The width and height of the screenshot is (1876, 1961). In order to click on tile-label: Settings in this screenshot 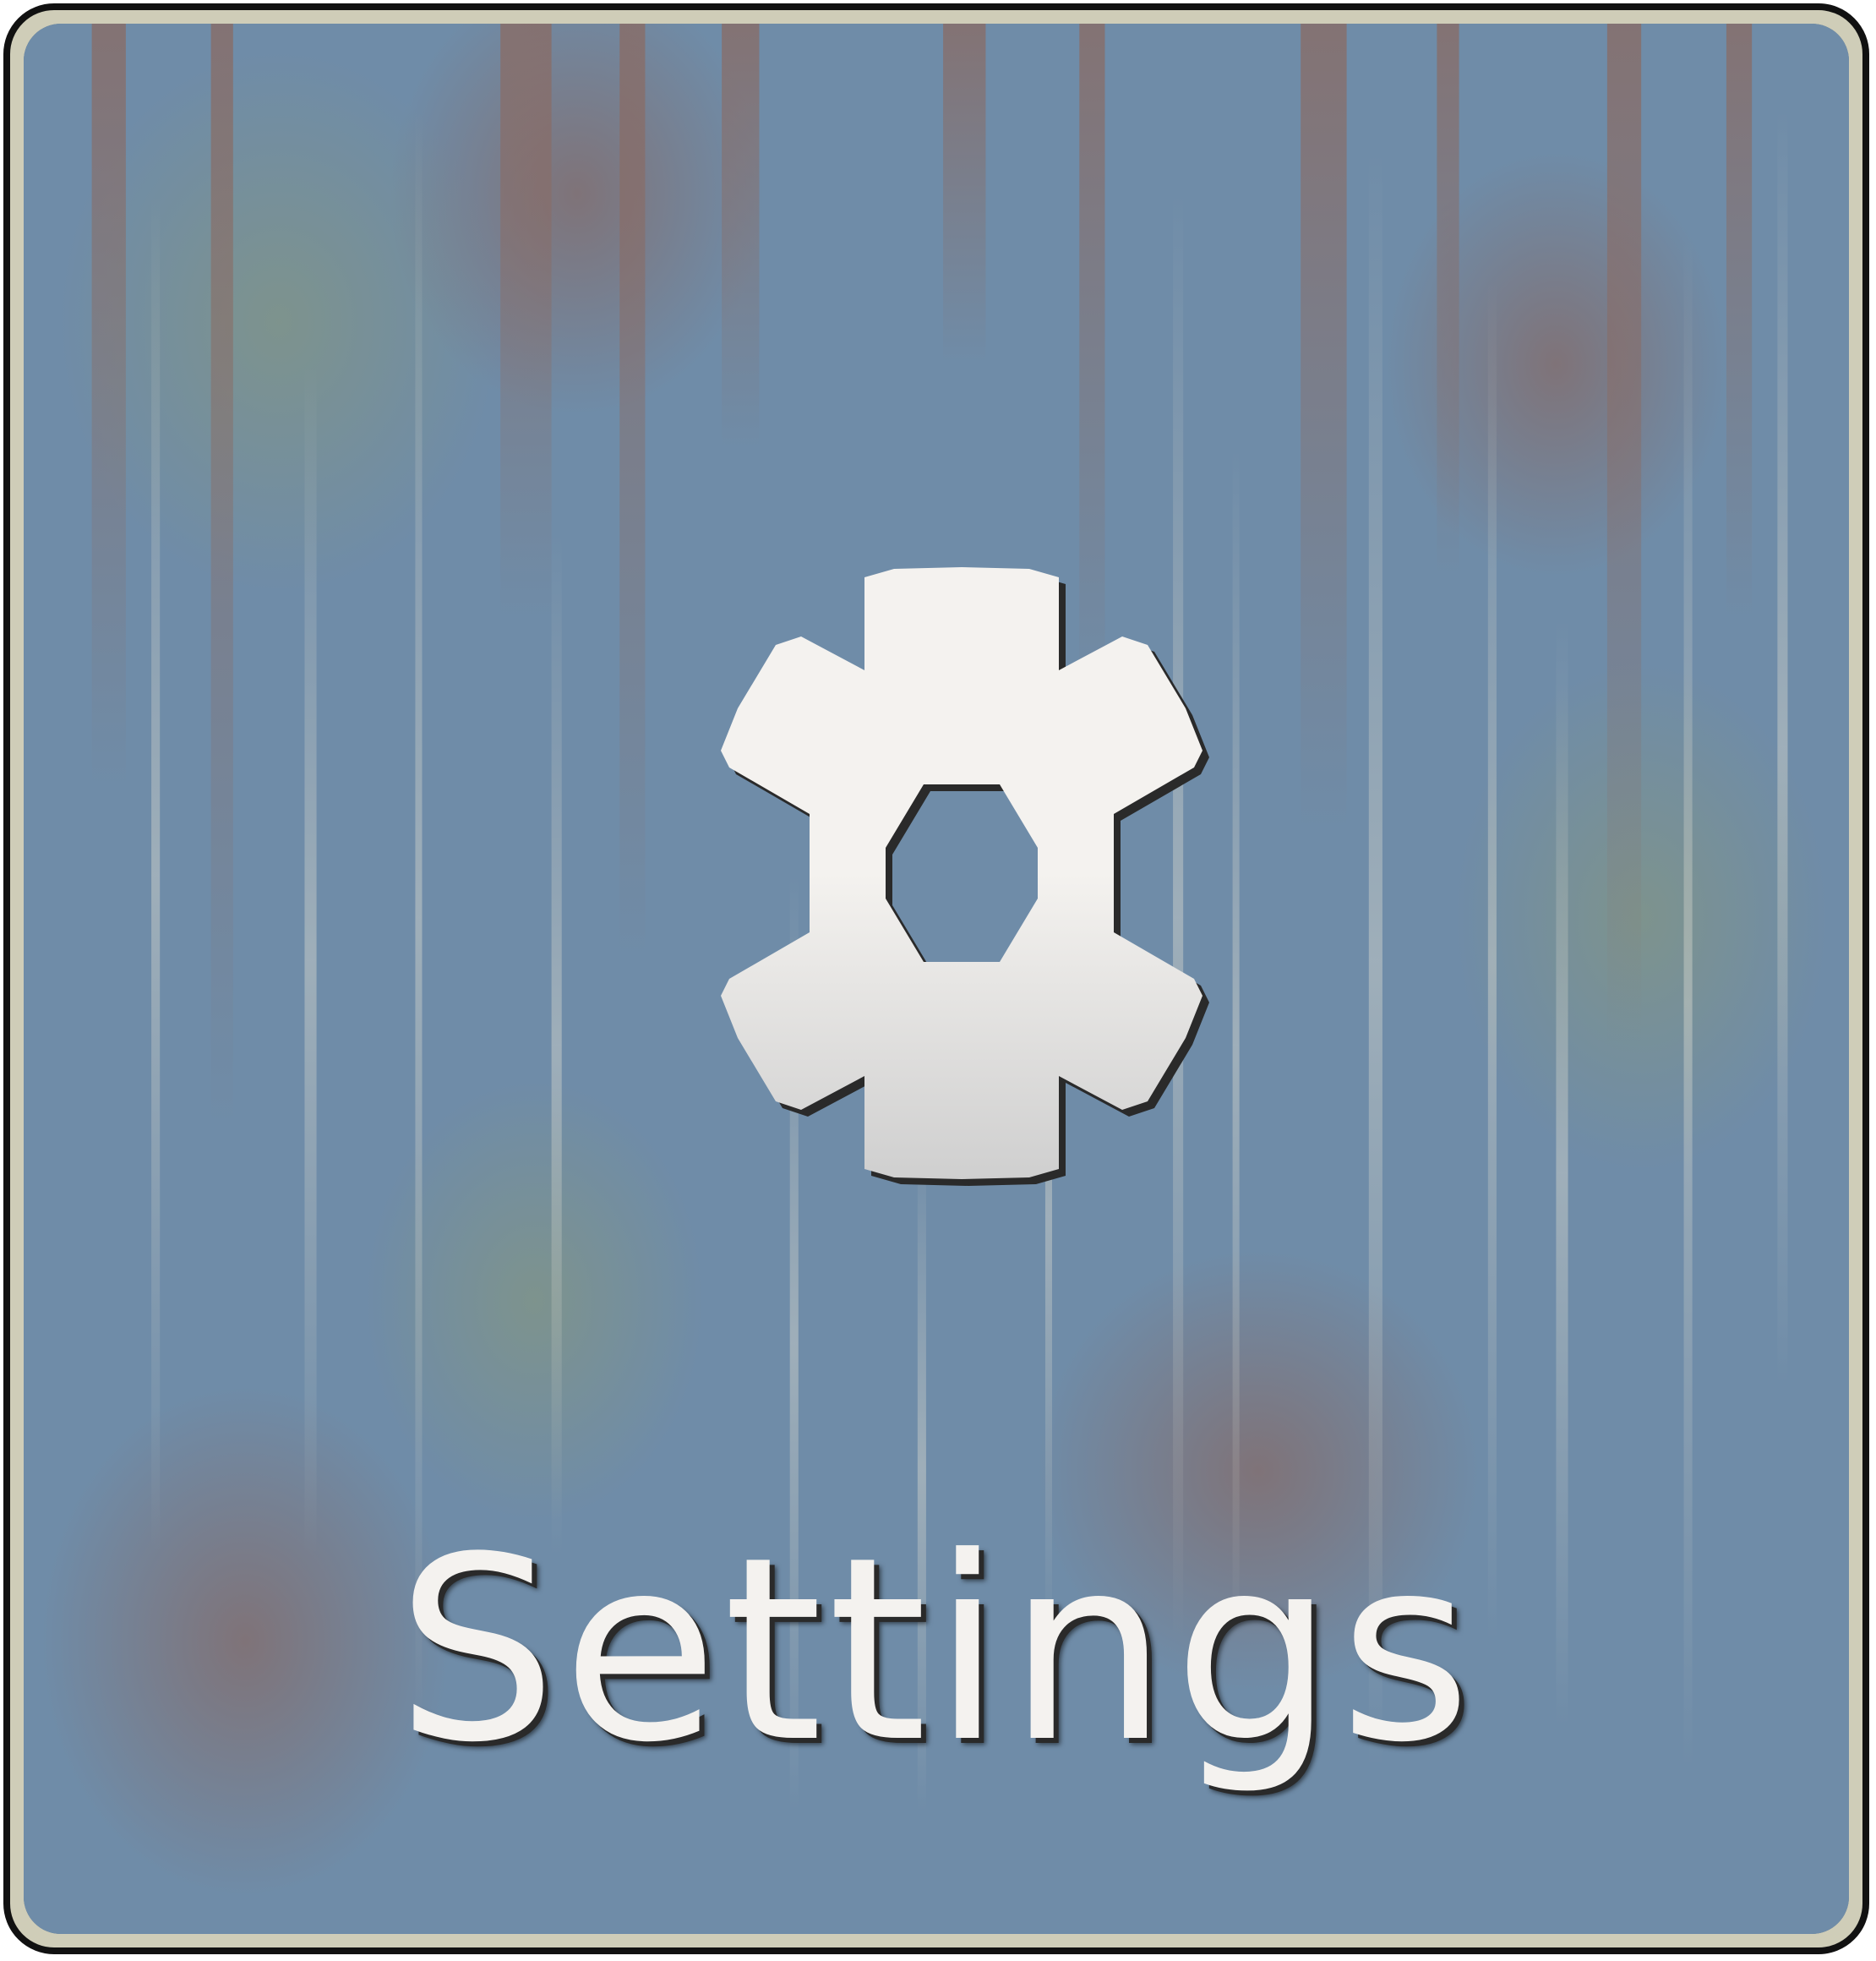, I will do `click(936, 1651)`.